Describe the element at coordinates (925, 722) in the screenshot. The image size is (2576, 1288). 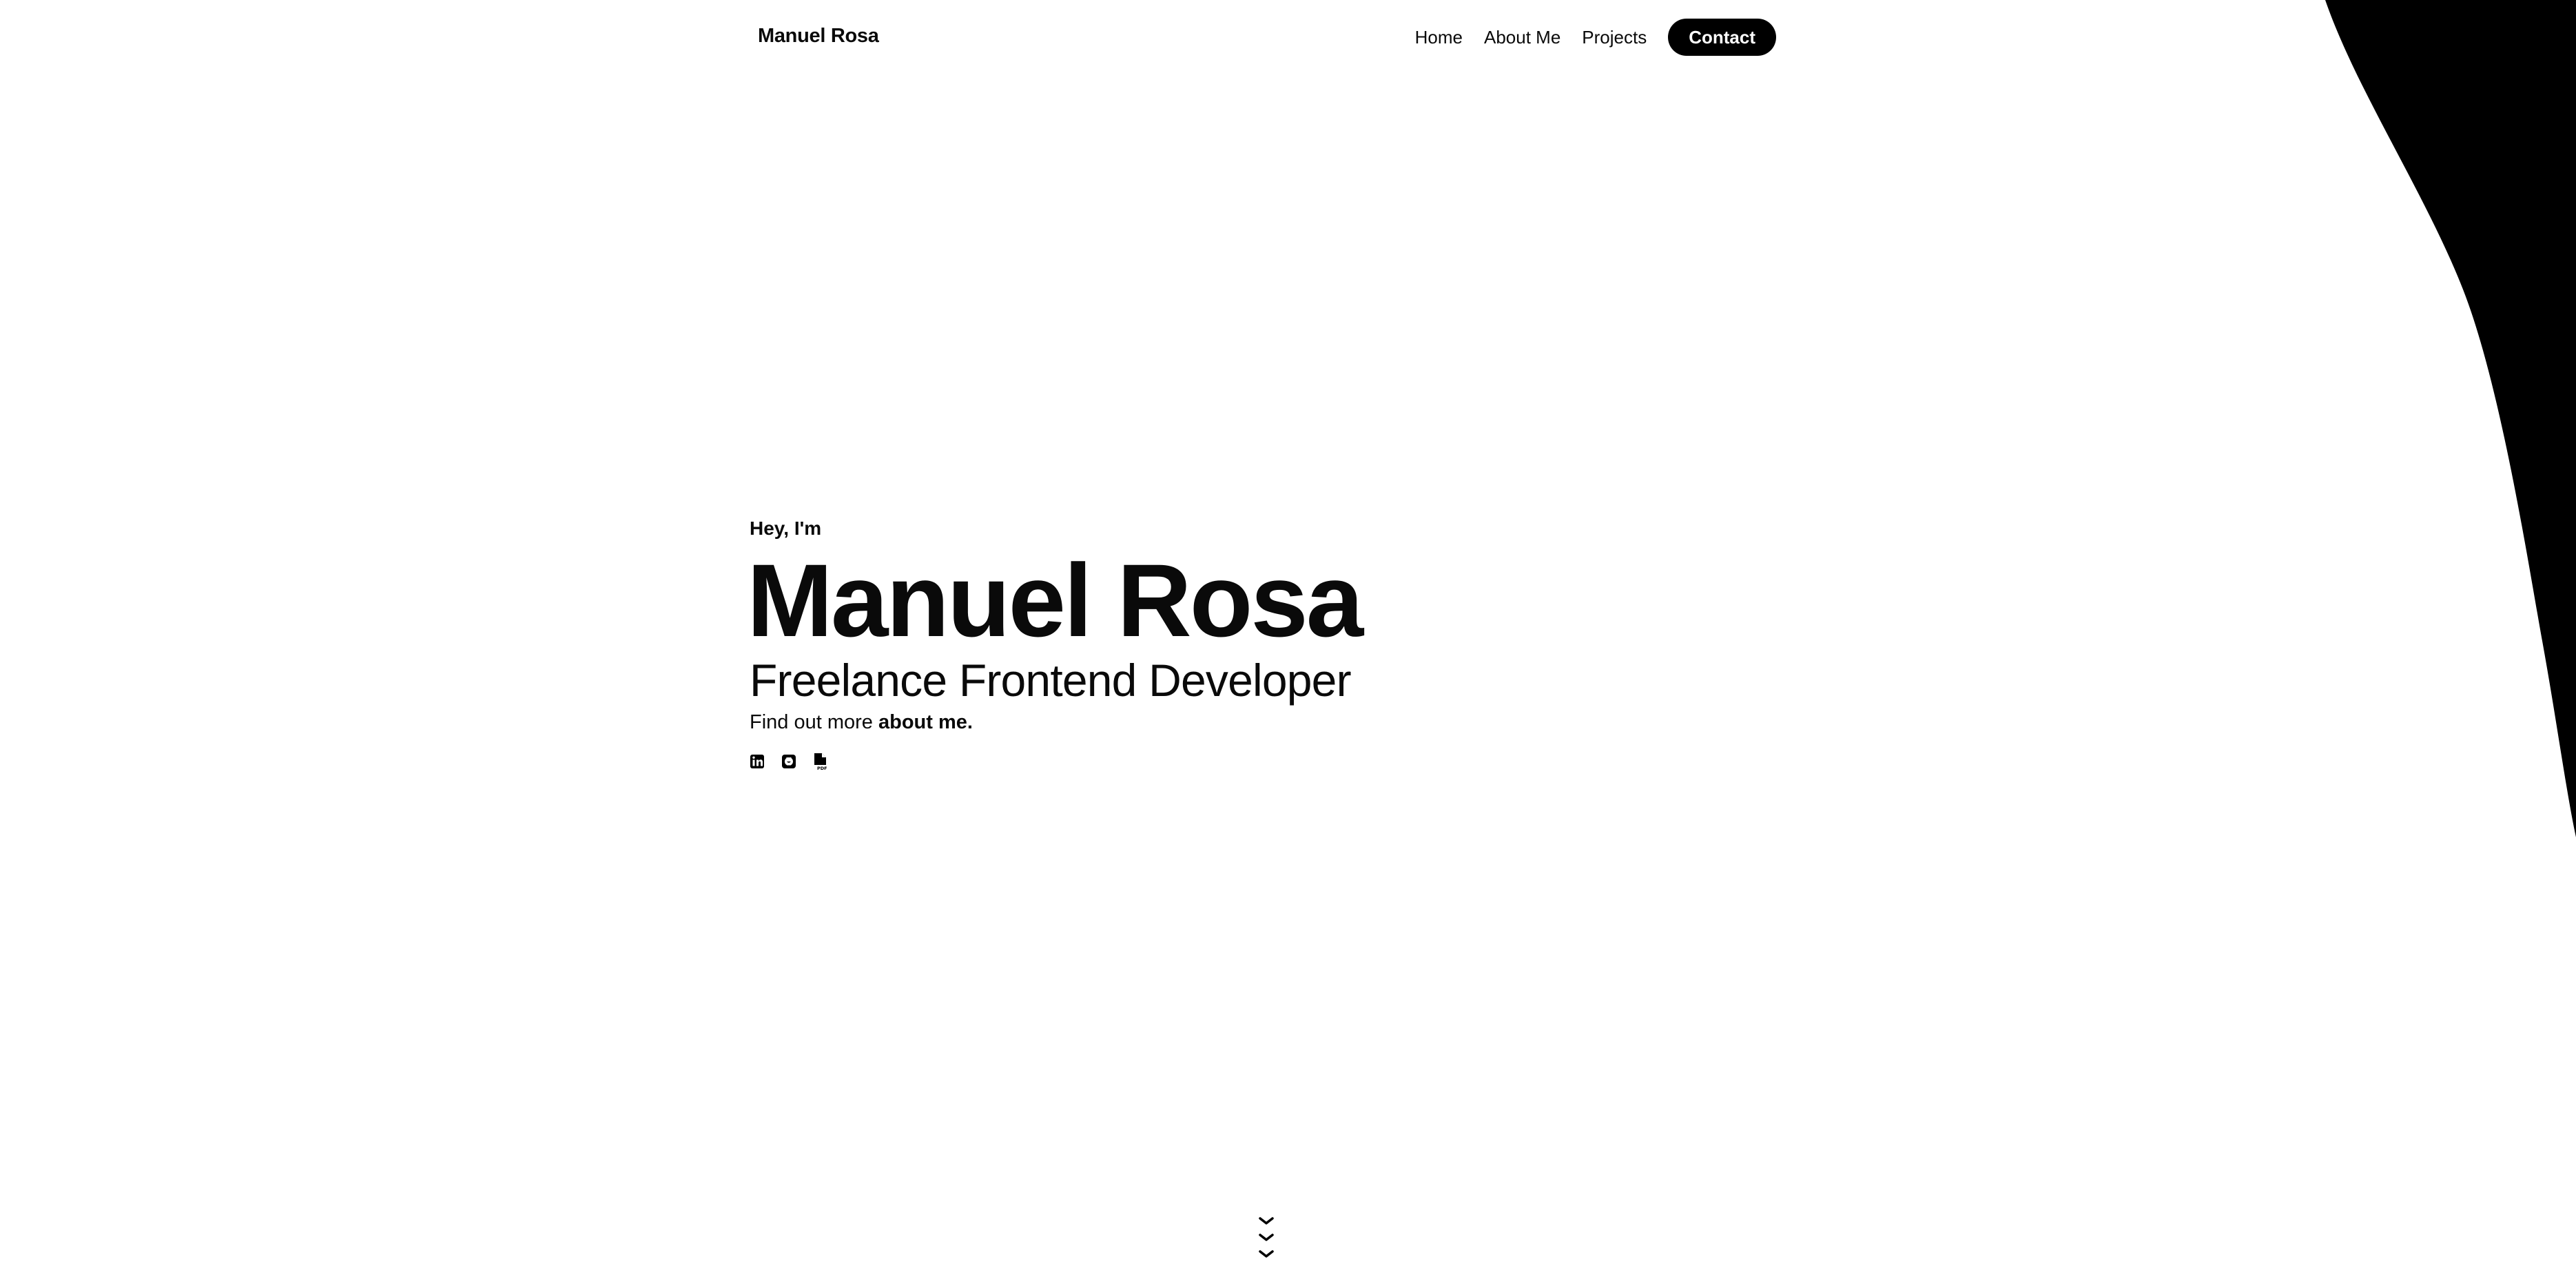
I see `about-me-link: about me.` at that location.